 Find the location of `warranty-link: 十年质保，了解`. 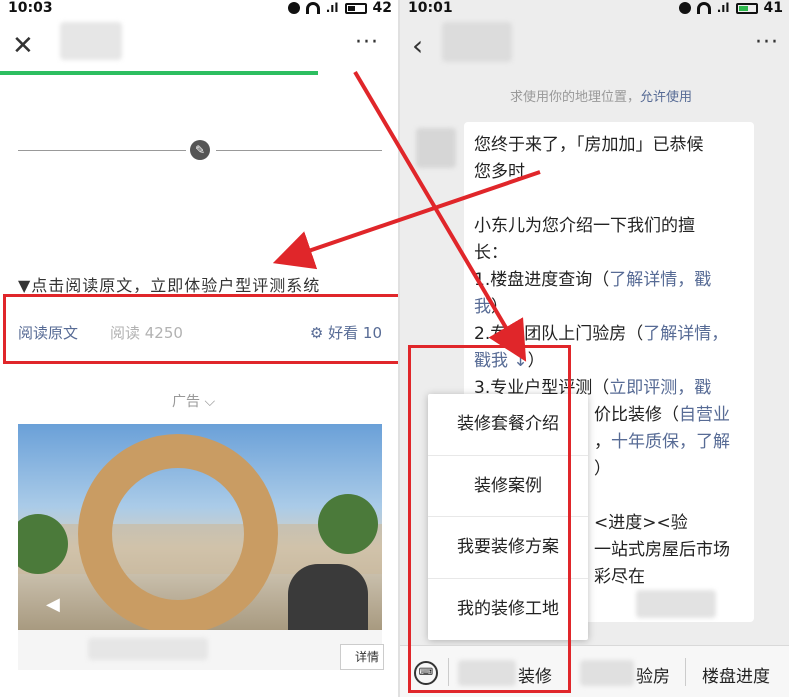

warranty-link: 十年质保，了解 is located at coordinates (670, 442).